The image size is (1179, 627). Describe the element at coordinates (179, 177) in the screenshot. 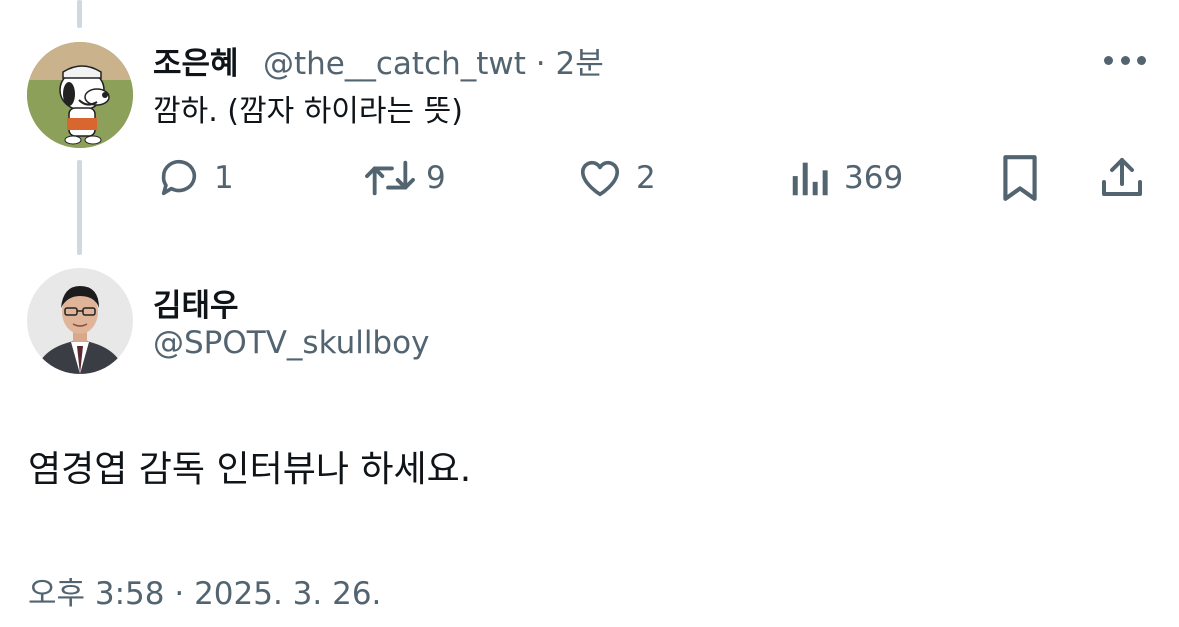

I see `reply-icon` at that location.